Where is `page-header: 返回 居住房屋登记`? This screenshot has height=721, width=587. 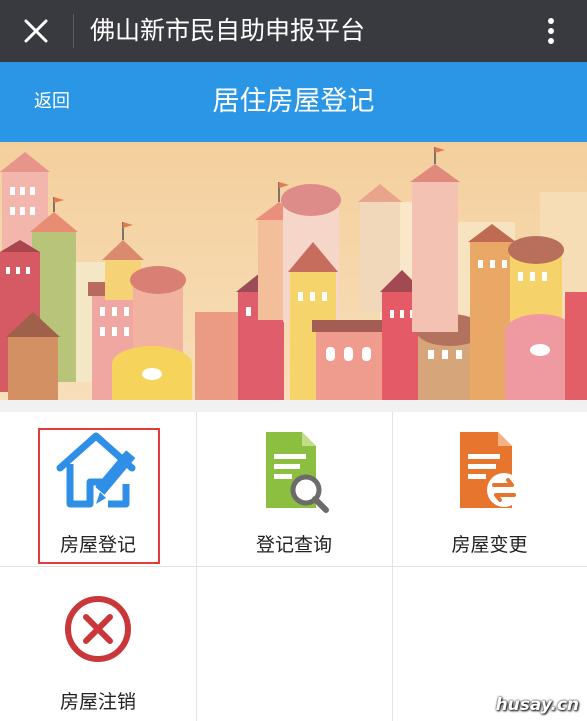
page-header: 返回 居住房屋登记 is located at coordinates (293, 102).